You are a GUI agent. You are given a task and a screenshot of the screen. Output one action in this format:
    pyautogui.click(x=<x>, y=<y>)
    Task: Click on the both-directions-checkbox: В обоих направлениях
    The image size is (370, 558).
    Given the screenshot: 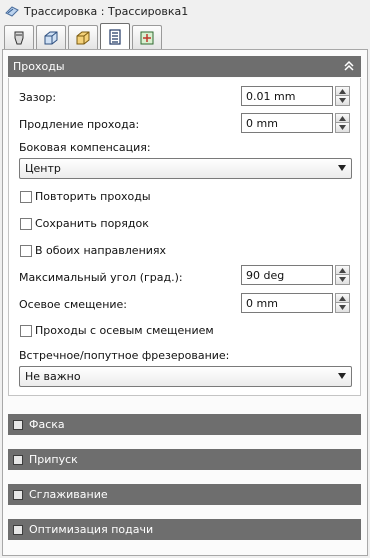 What is the action you would take?
    pyautogui.click(x=93, y=250)
    